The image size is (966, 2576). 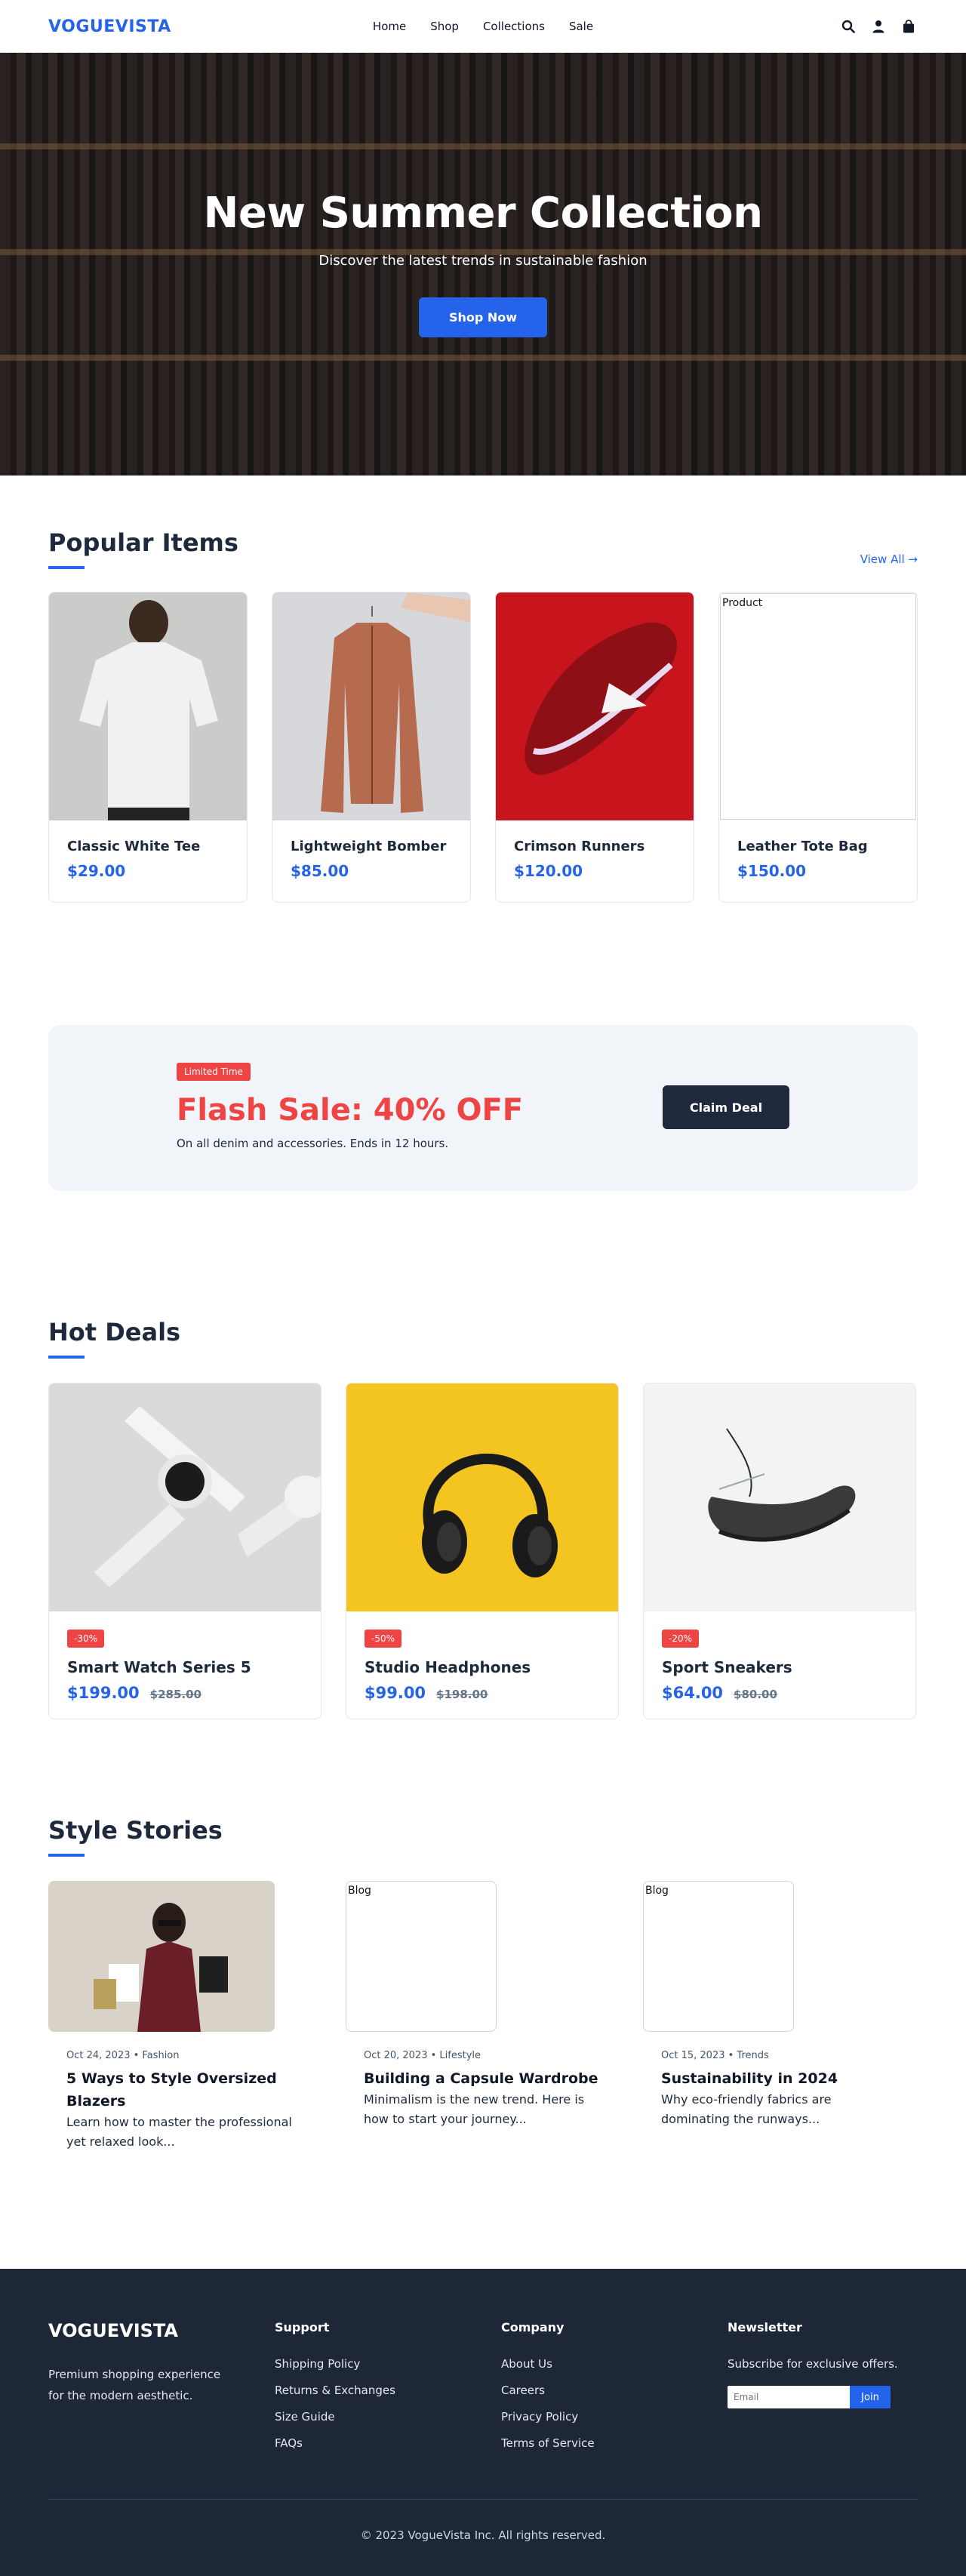 What do you see at coordinates (184, 2090) in the screenshot?
I see `blog-title: 5 Ways to Style Oversized Blazers` at bounding box center [184, 2090].